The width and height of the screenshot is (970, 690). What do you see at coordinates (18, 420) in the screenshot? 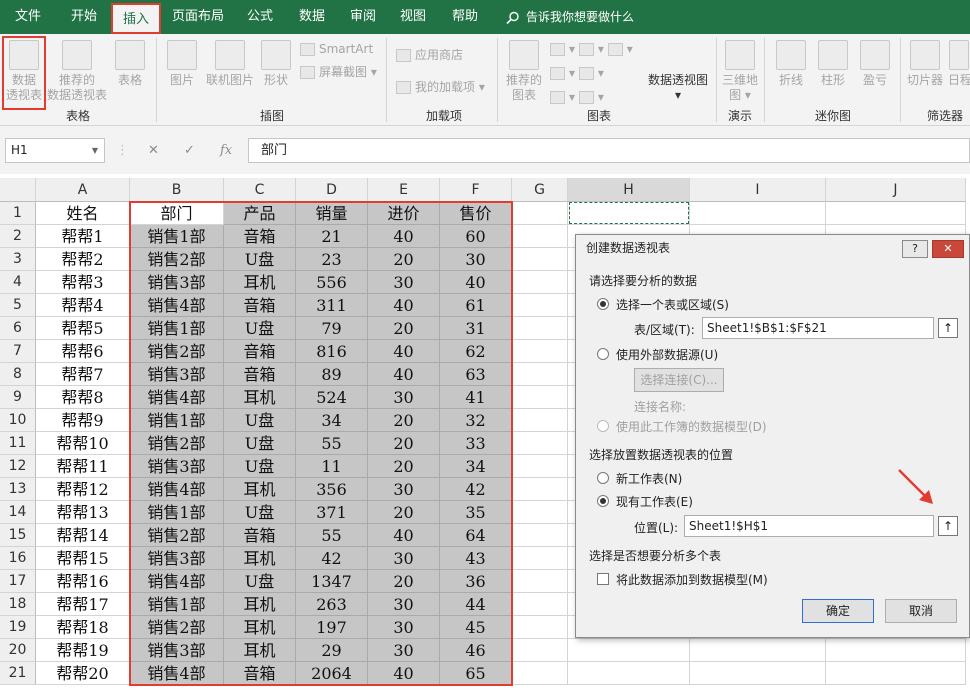
I see `row-header: 10` at bounding box center [18, 420].